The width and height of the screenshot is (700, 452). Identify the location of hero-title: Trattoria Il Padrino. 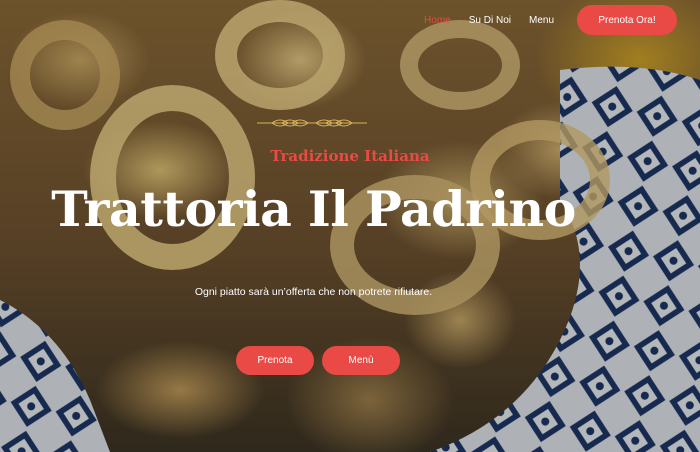
(313, 209).